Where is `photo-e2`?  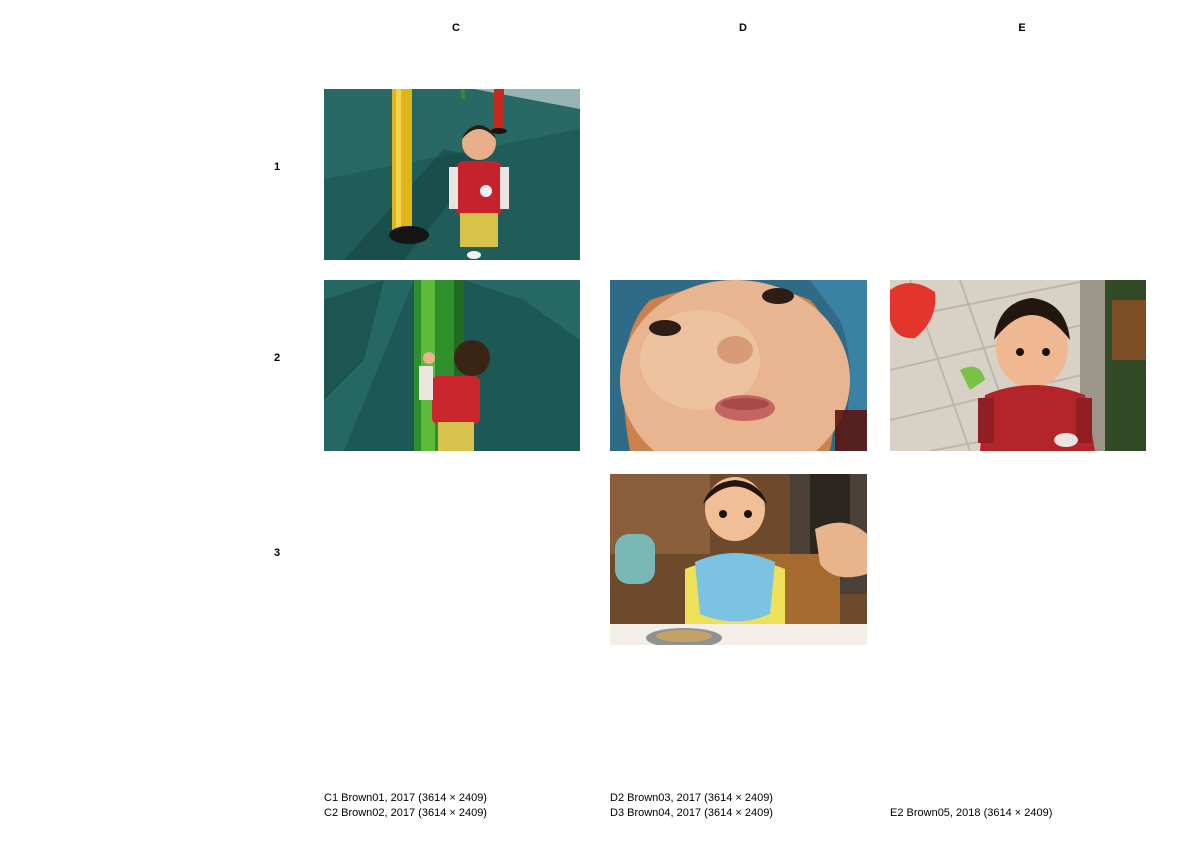
photo-e2 is located at coordinates (1018, 365).